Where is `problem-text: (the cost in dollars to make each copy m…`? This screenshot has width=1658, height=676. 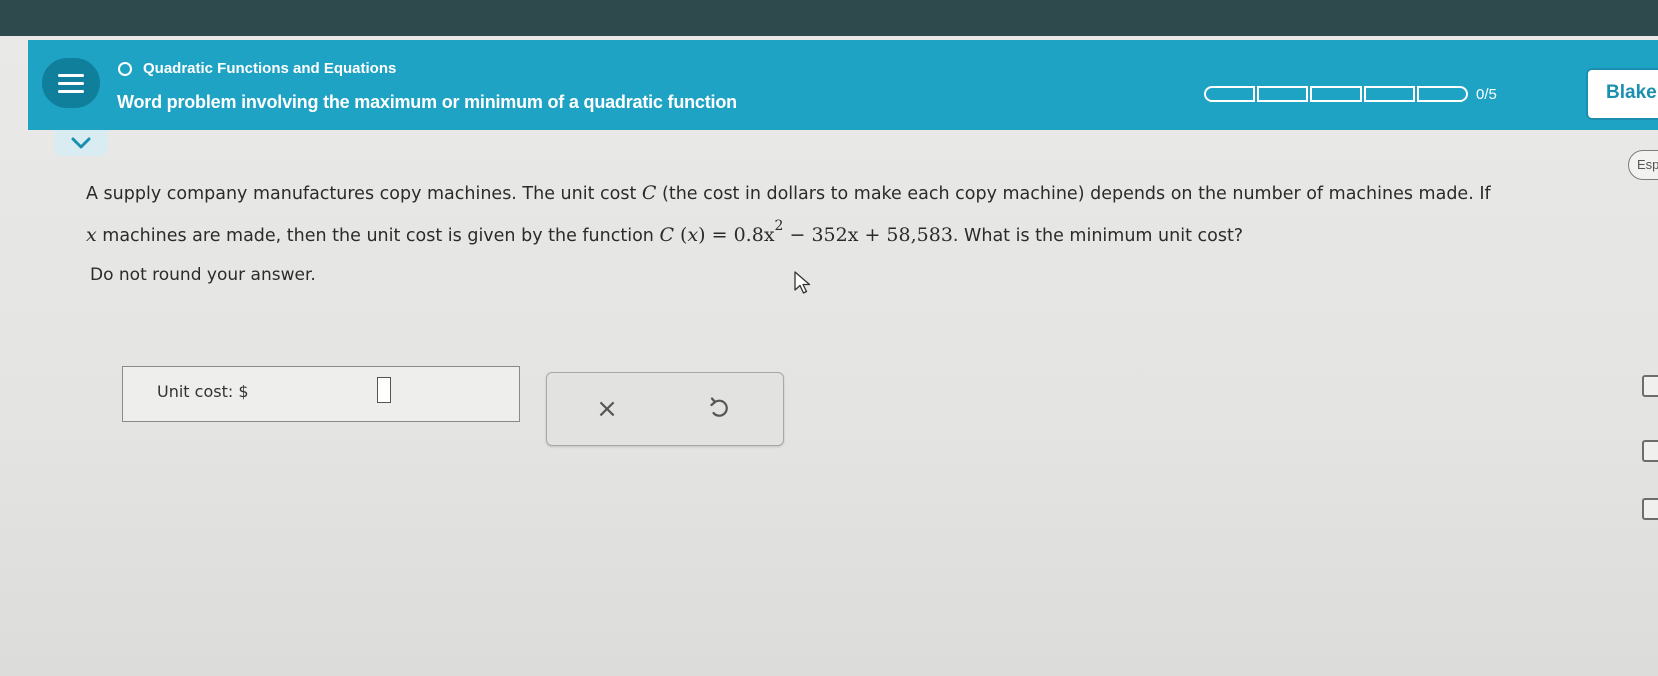
problem-text: (the cost in dollars to make each copy m… is located at coordinates (1073, 194).